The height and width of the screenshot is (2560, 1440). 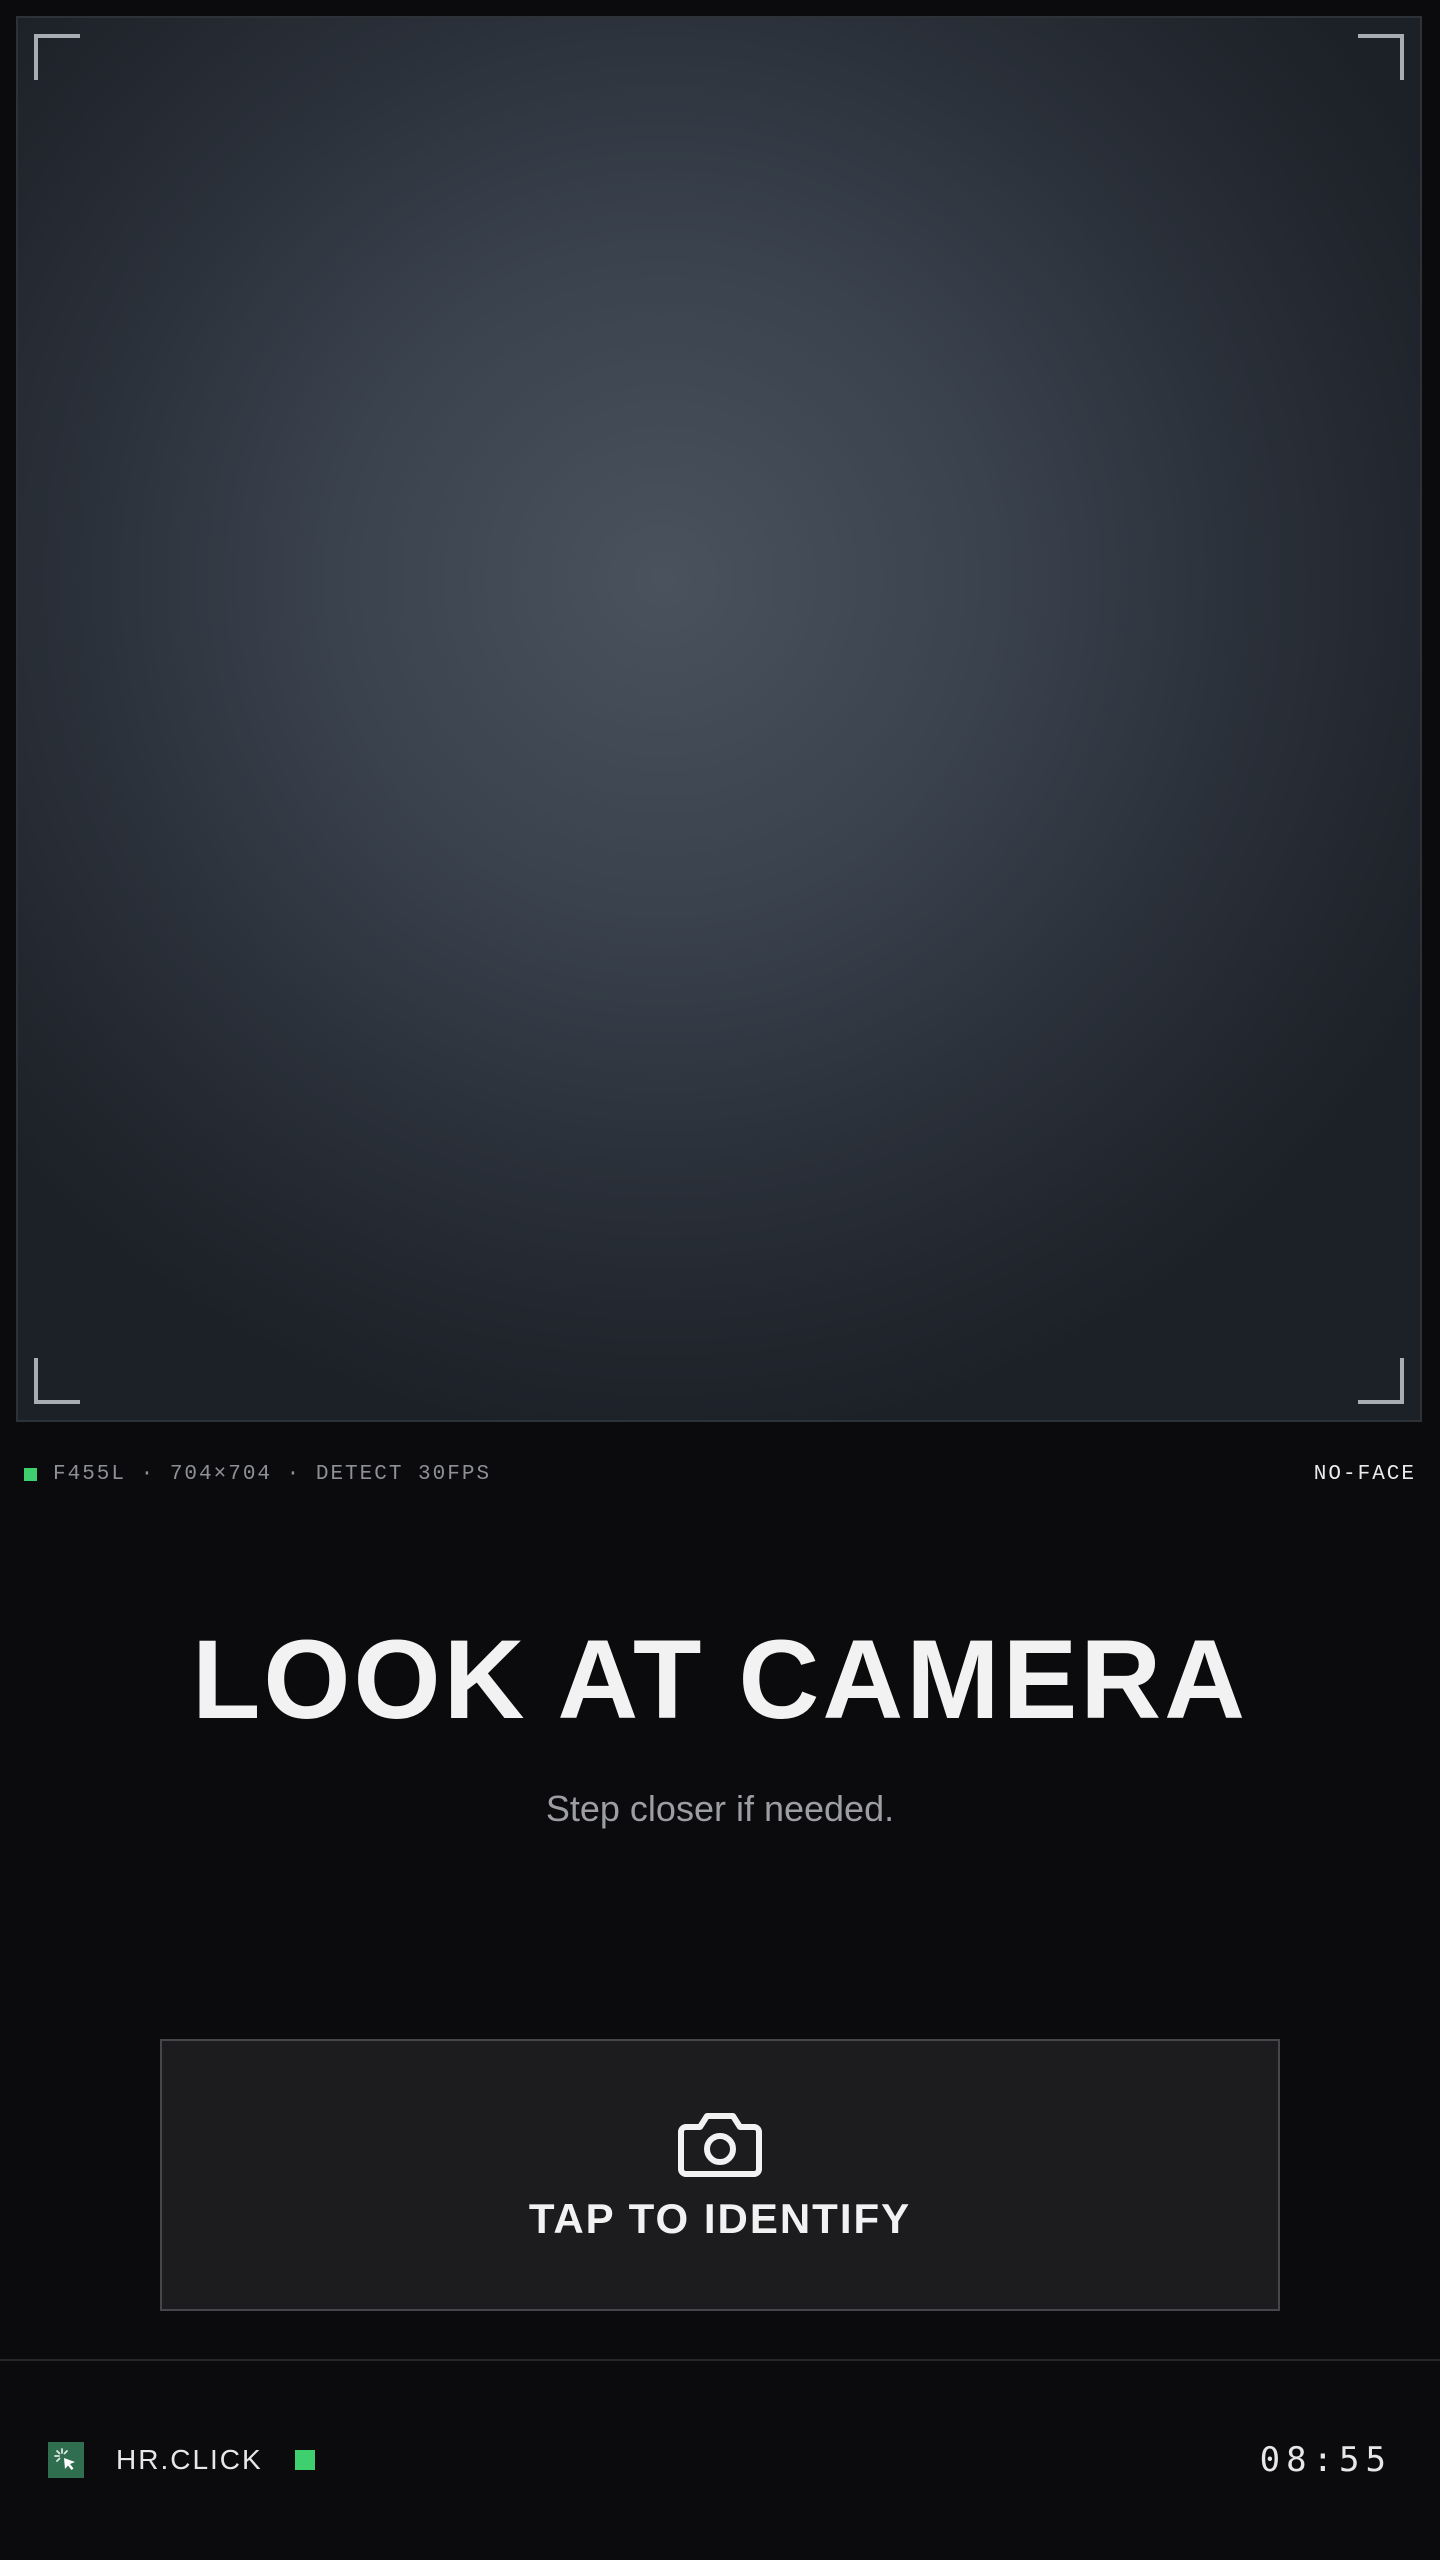 I want to click on camera-status: F455L · 704×704 · DETECT 30FPS, so click(x=257, y=1474).